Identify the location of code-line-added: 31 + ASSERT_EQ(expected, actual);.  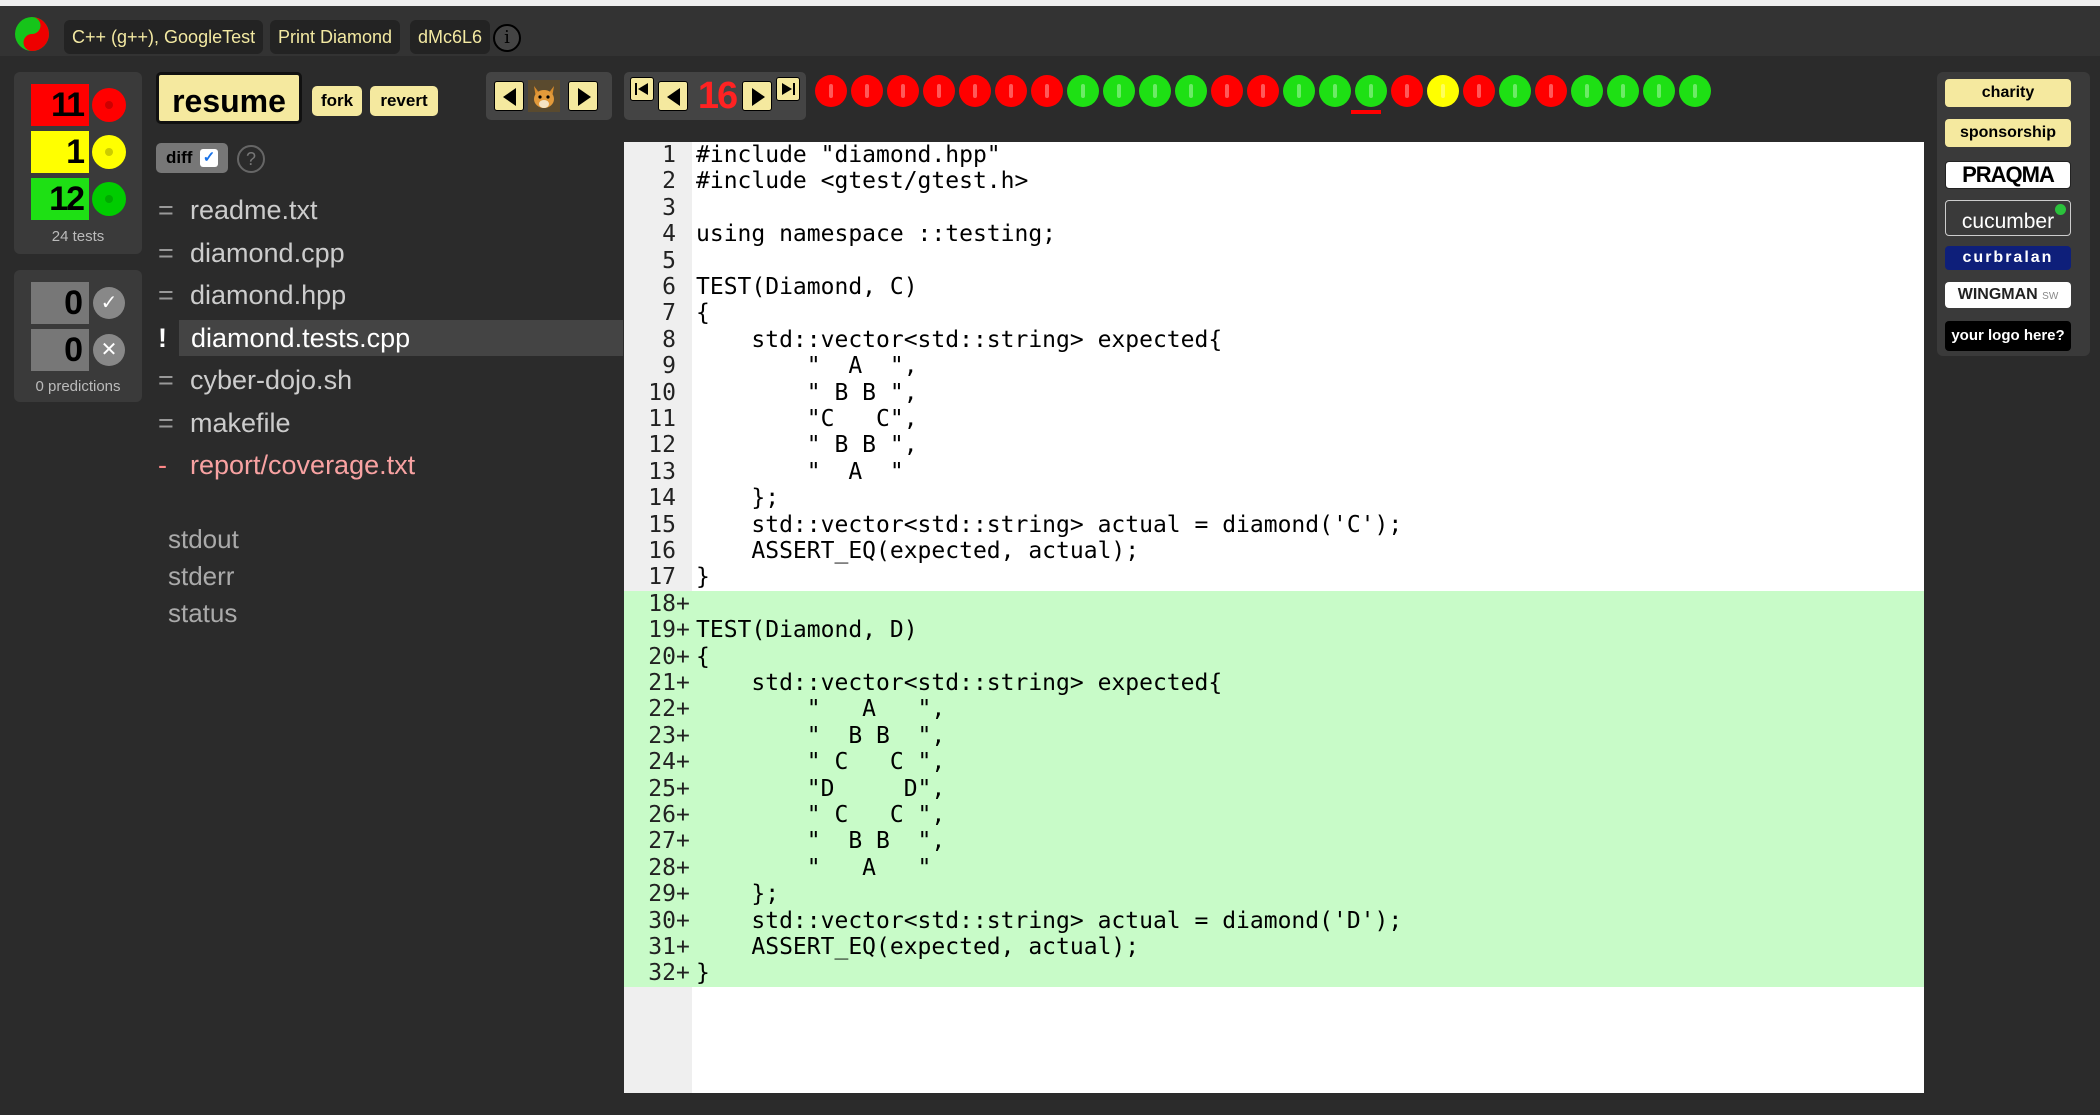
(1274, 947).